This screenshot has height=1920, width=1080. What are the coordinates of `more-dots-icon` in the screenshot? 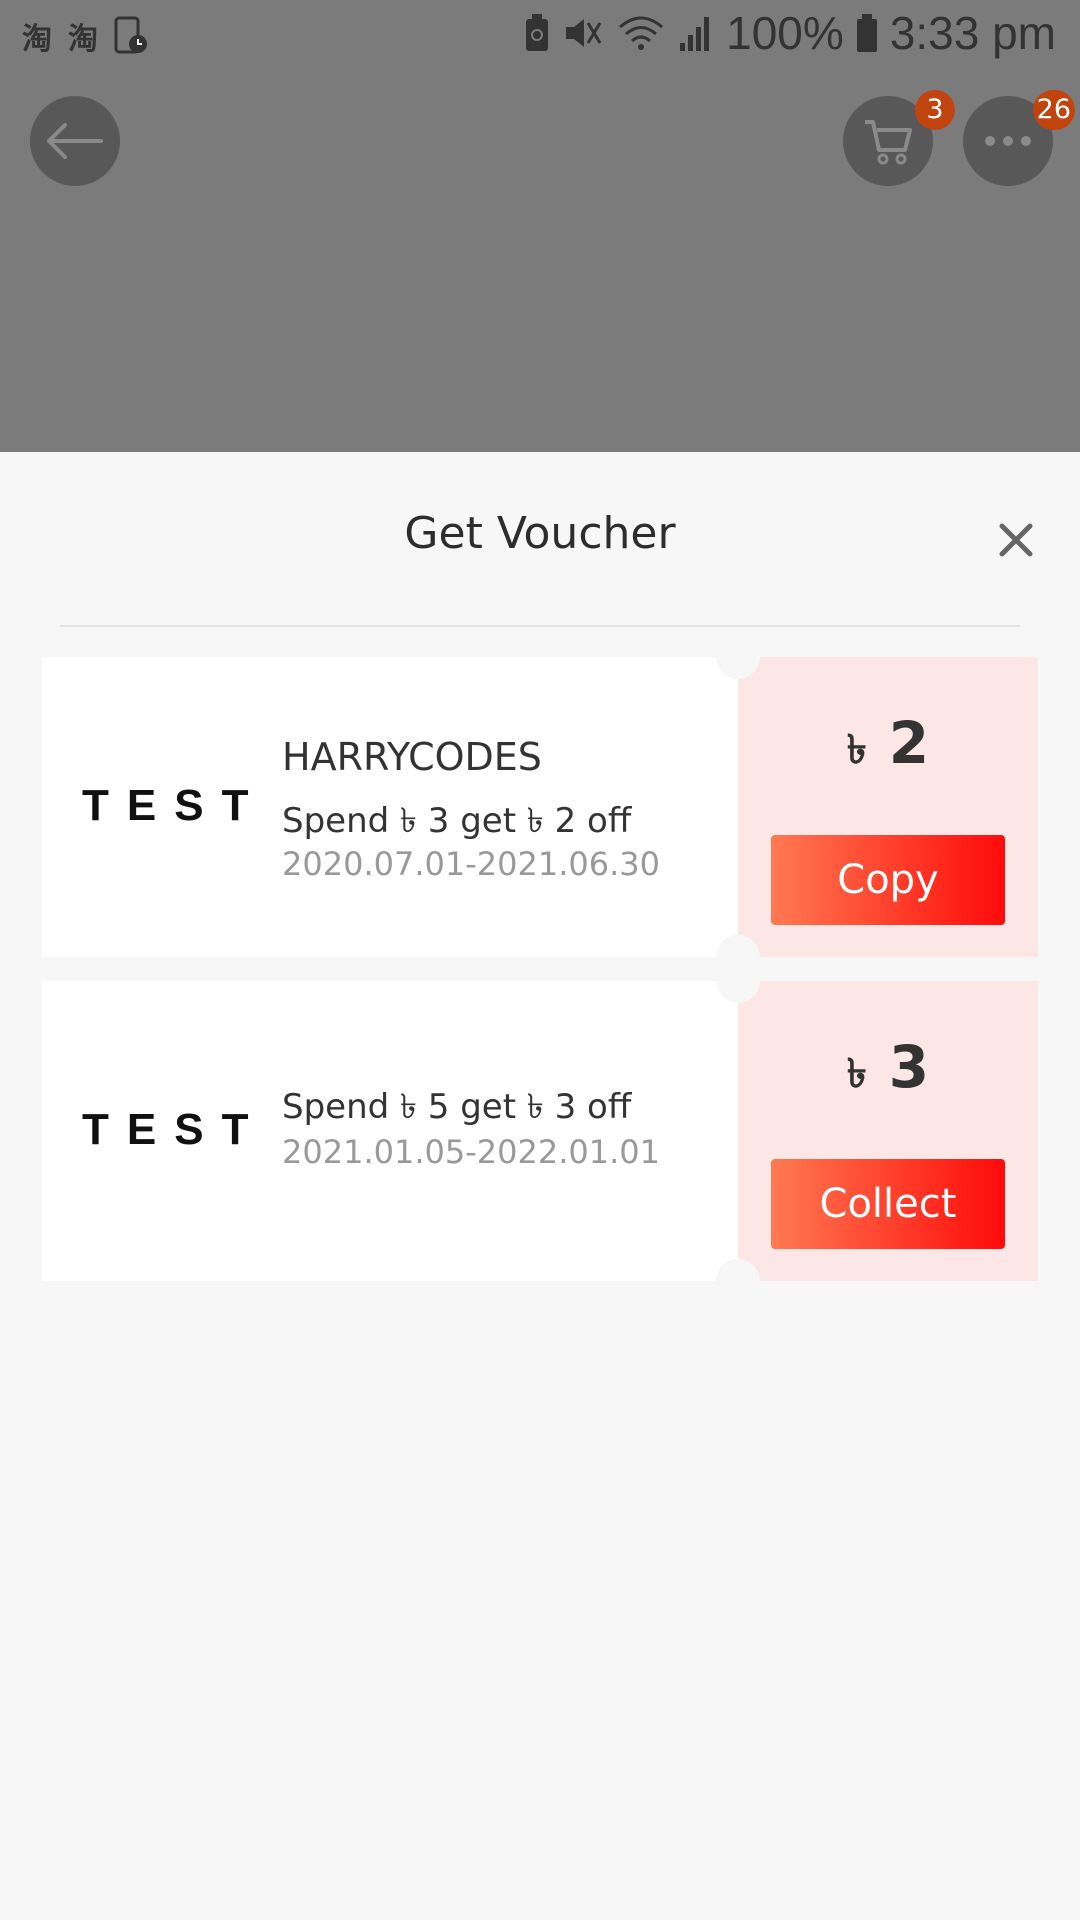 It's located at (1008, 141).